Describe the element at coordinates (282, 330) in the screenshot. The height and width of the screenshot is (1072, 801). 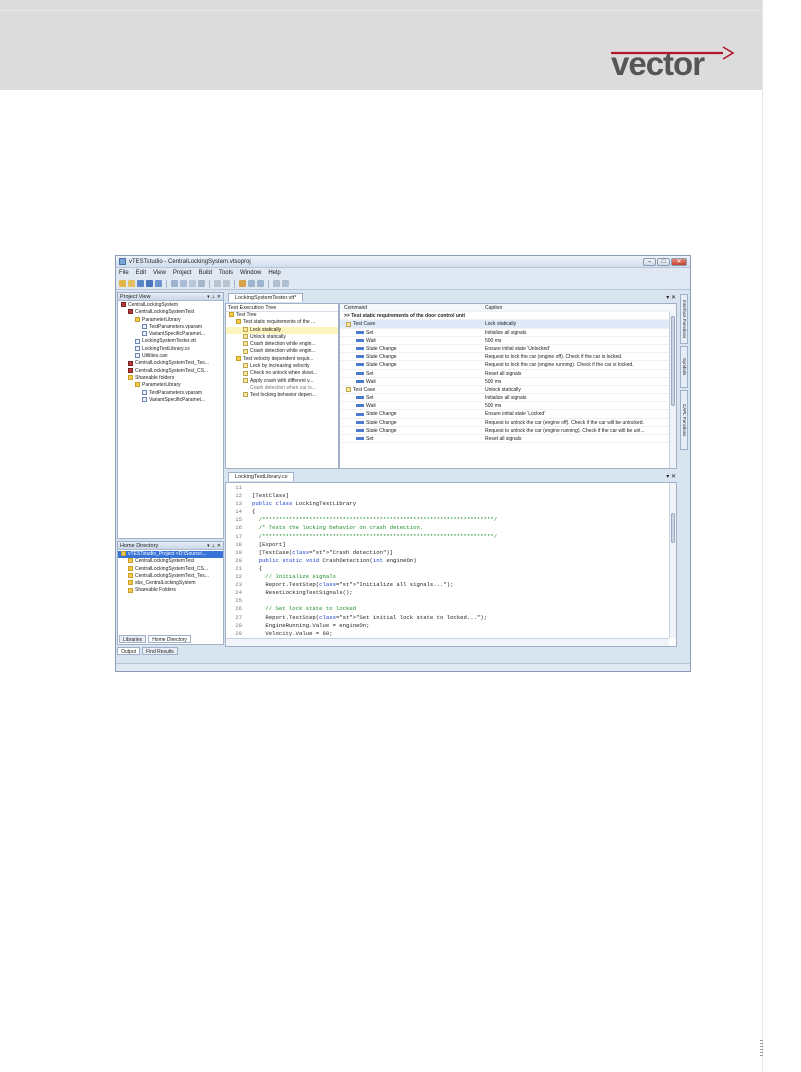
I see `tree-item: Lock statically` at that location.